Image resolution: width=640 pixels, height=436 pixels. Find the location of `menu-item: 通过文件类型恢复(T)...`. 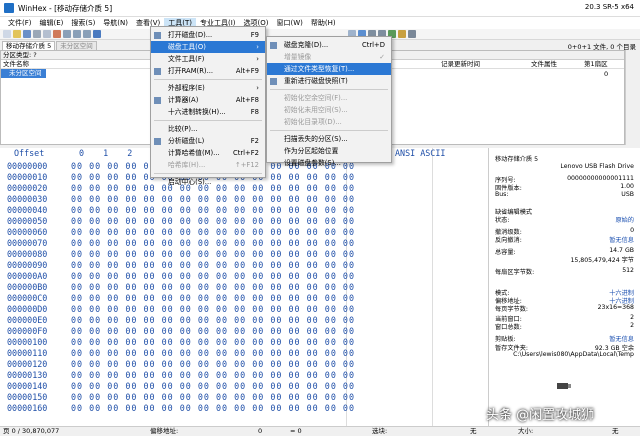

menu-item: 通过文件类型恢复(T)... is located at coordinates (329, 69).